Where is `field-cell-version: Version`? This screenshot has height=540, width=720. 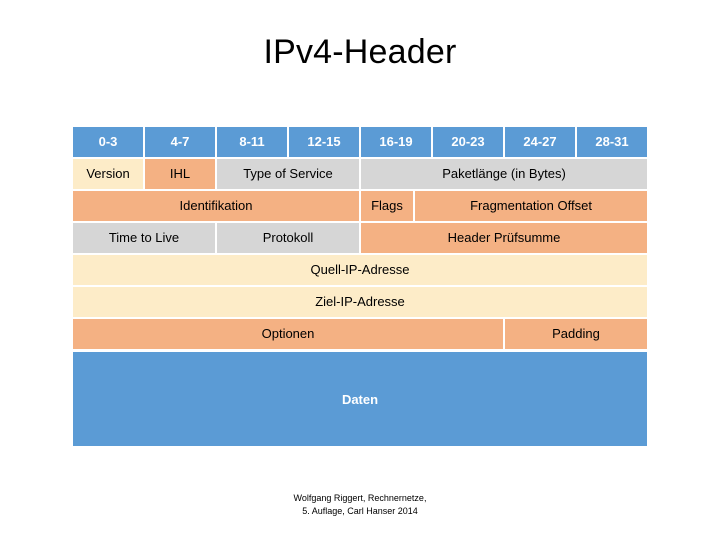 field-cell-version: Version is located at coordinates (108, 174).